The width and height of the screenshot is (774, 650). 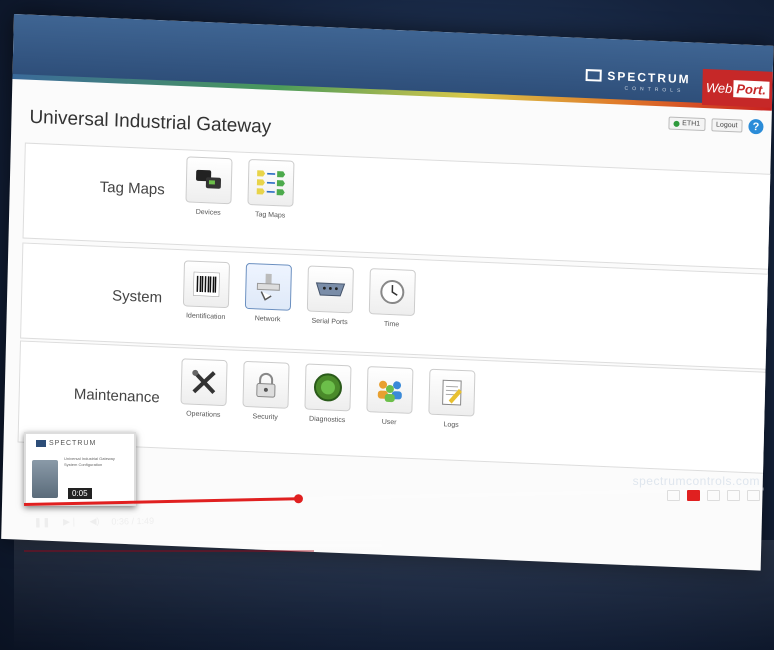 I want to click on thumb-brand: SPECTRUM, so click(x=66, y=443).